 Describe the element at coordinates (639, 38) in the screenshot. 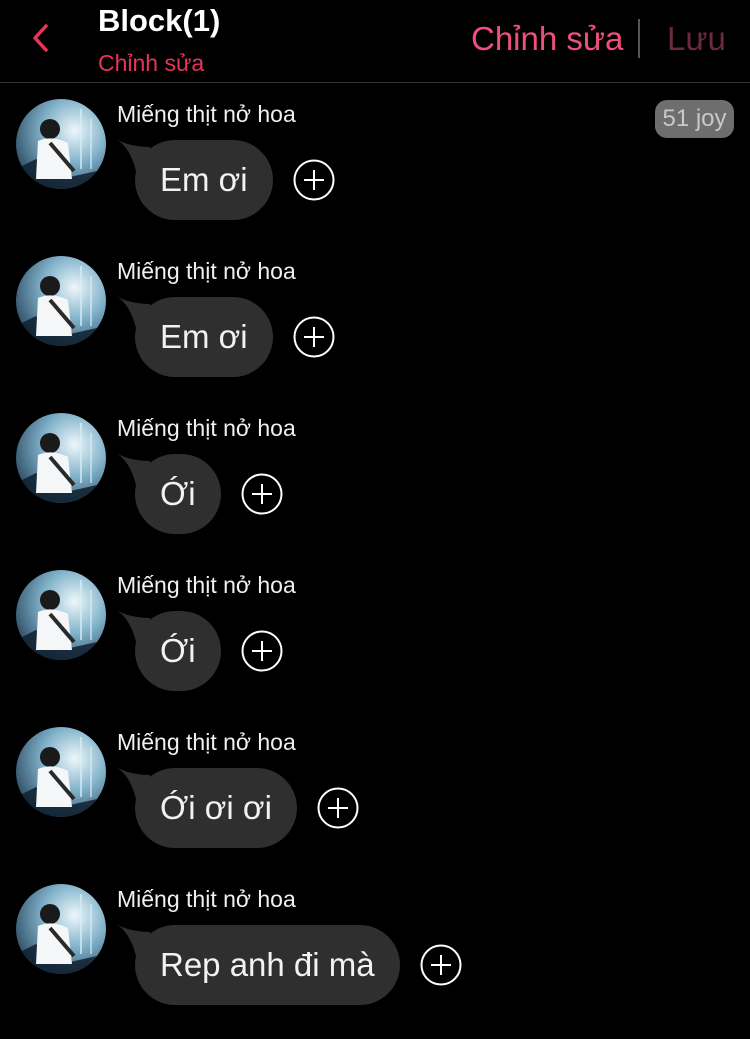

I see `header-divider` at that location.